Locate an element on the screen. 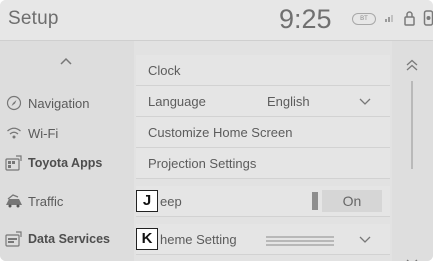 The image size is (433, 261). sidebar-item-data-services: Data Services is located at coordinates (68, 239).